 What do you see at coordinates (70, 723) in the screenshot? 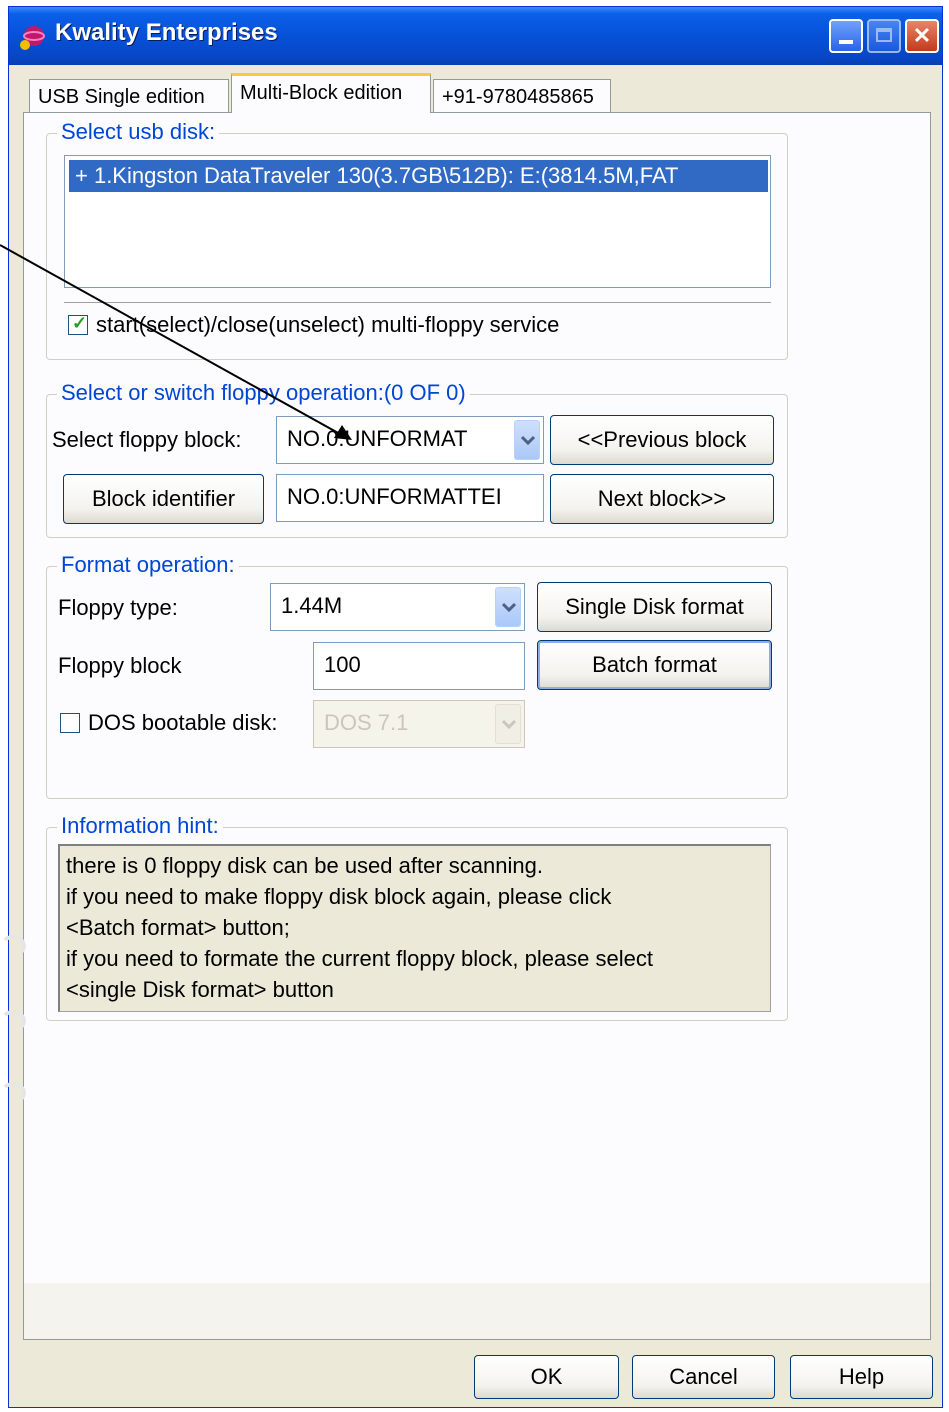
I see `dos-bootable-checkbox` at bounding box center [70, 723].